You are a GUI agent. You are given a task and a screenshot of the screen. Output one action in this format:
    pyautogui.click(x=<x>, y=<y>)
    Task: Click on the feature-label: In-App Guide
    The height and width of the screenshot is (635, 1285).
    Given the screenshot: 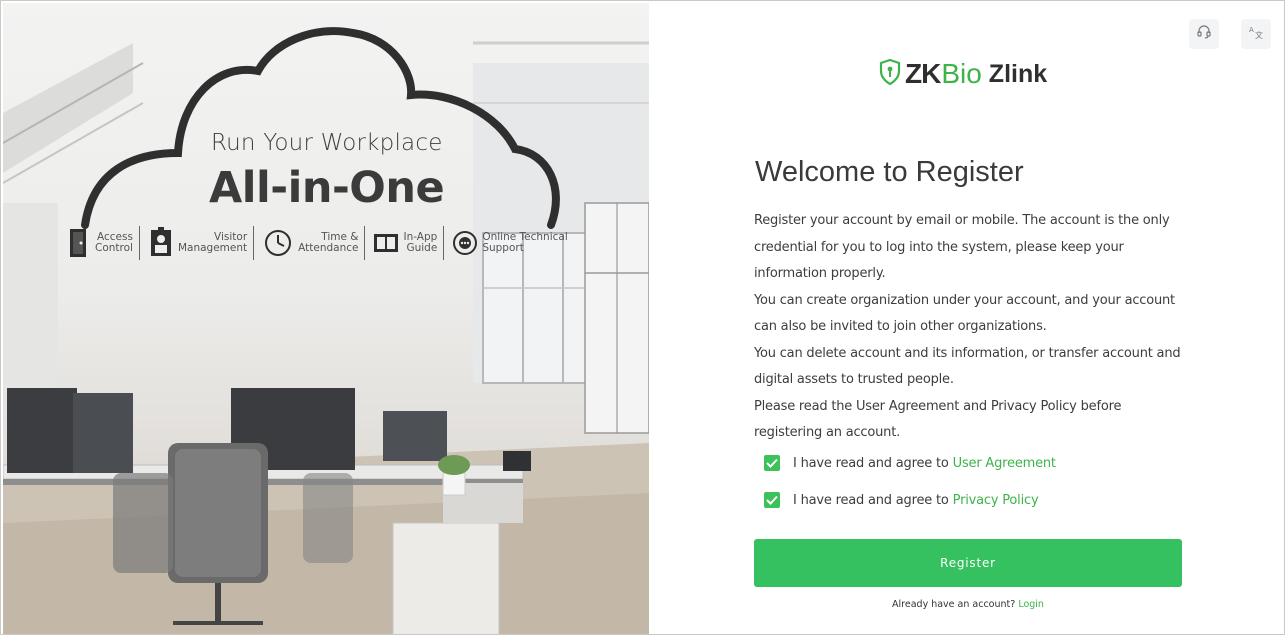 What is the action you would take?
    pyautogui.click(x=420, y=242)
    